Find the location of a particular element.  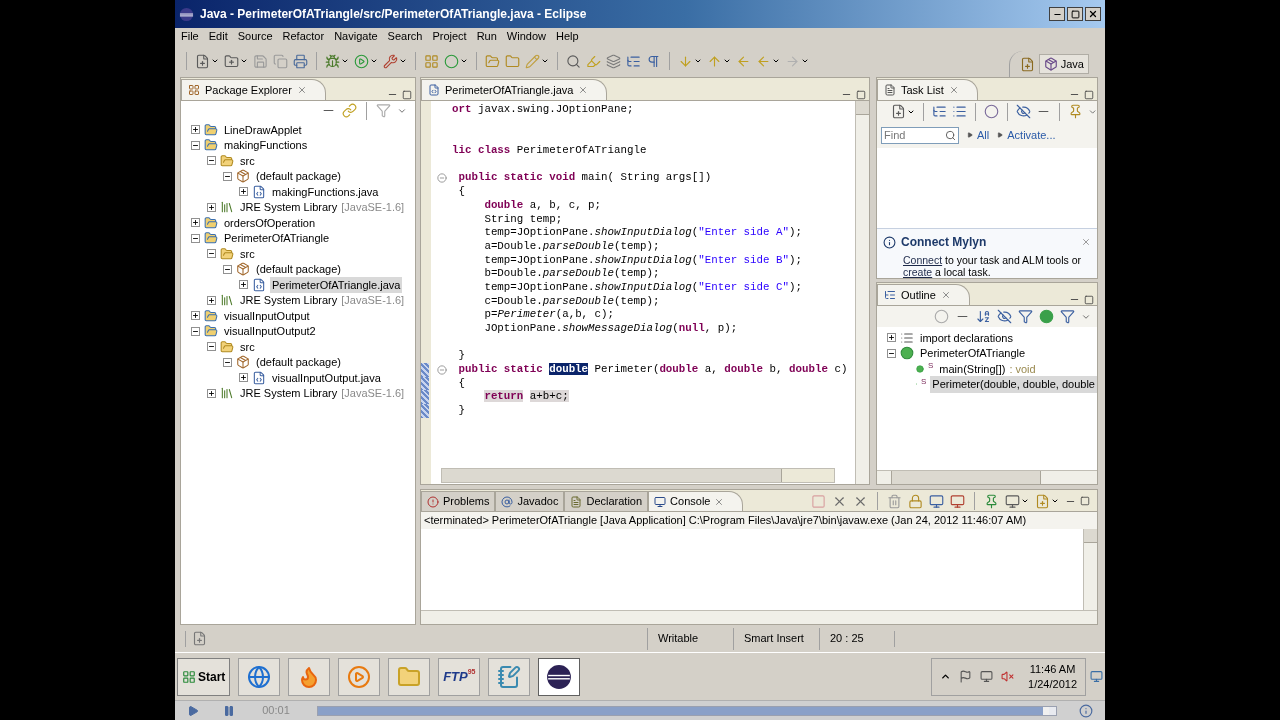

link: All is located at coordinates (983, 135).